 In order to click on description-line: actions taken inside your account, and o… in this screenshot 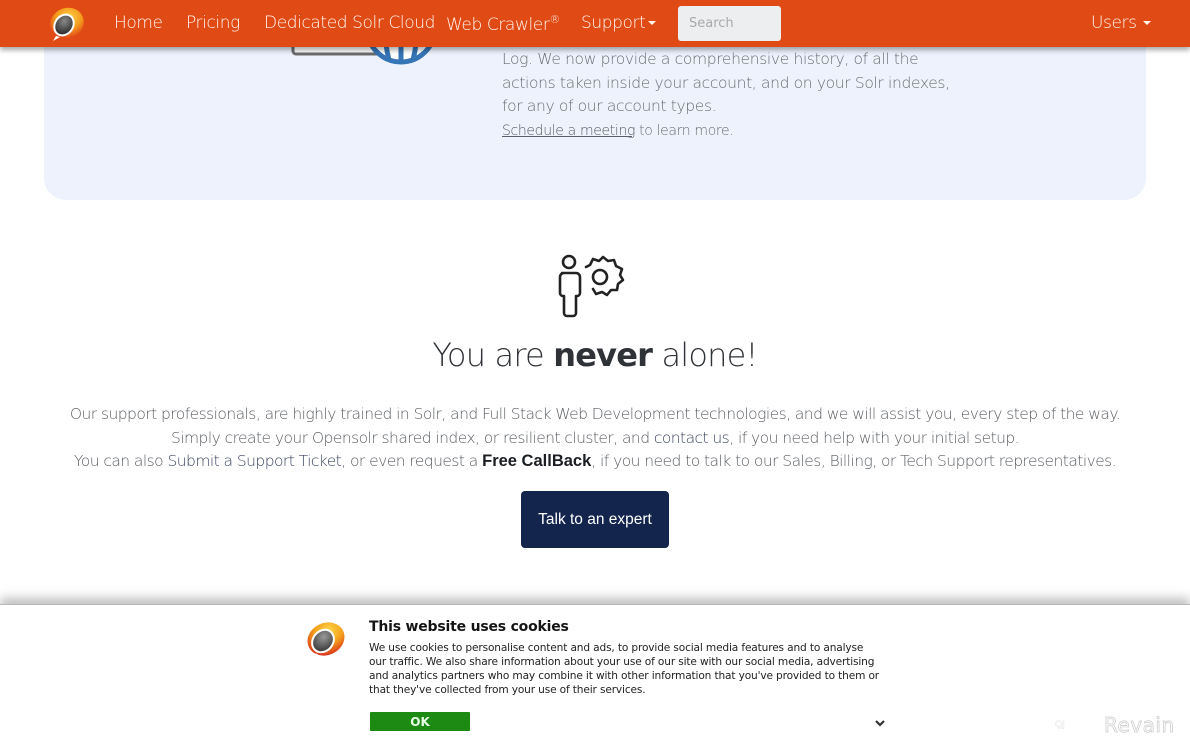, I will do `click(726, 82)`.